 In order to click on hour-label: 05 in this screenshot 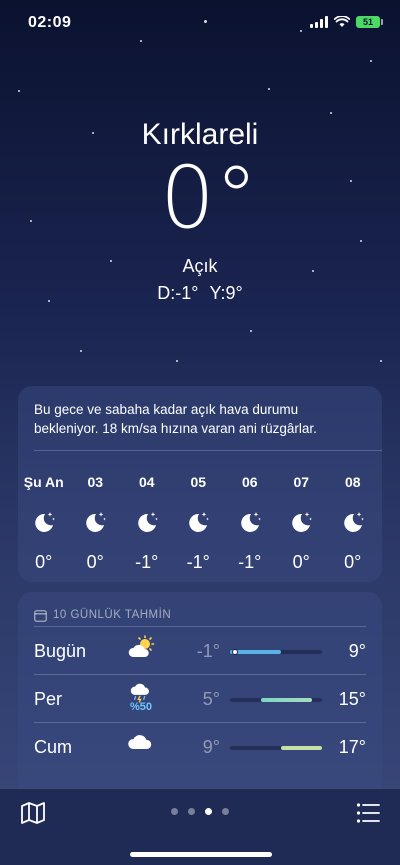, I will do `click(198, 482)`.